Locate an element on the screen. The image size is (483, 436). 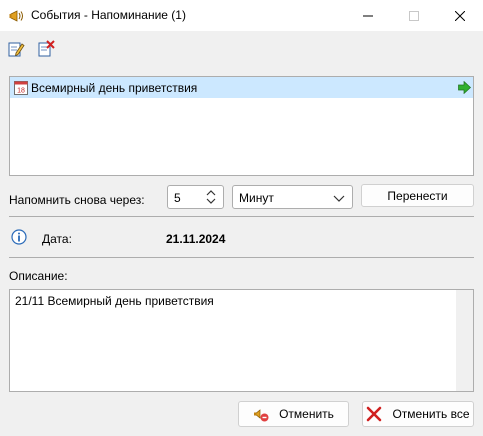
maximize-button is located at coordinates (414, 15).